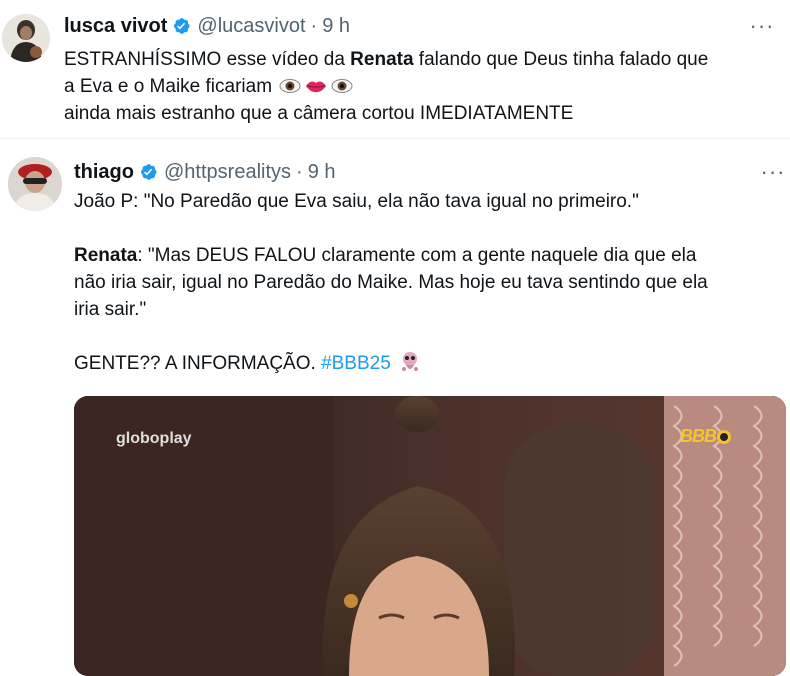  Describe the element at coordinates (698, 436) in the screenshot. I see `bbb-logo-text: BBB` at that location.